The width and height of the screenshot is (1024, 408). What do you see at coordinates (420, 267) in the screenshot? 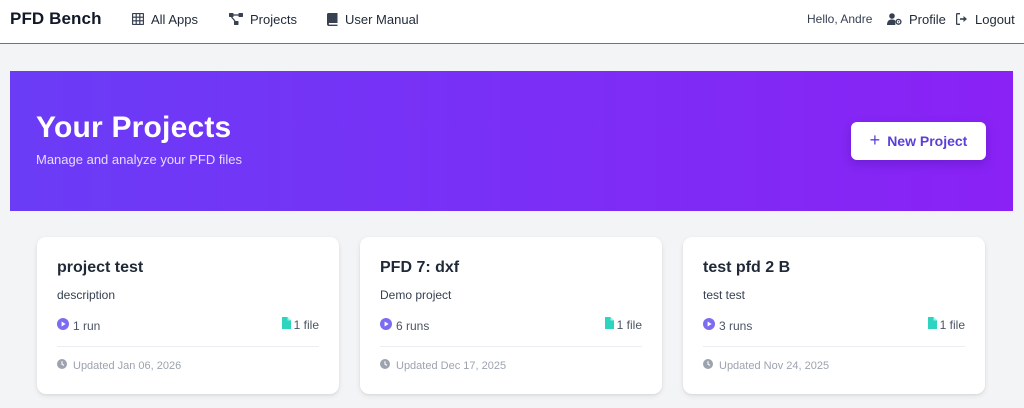
I see `project-name: PFD 7: dxf` at bounding box center [420, 267].